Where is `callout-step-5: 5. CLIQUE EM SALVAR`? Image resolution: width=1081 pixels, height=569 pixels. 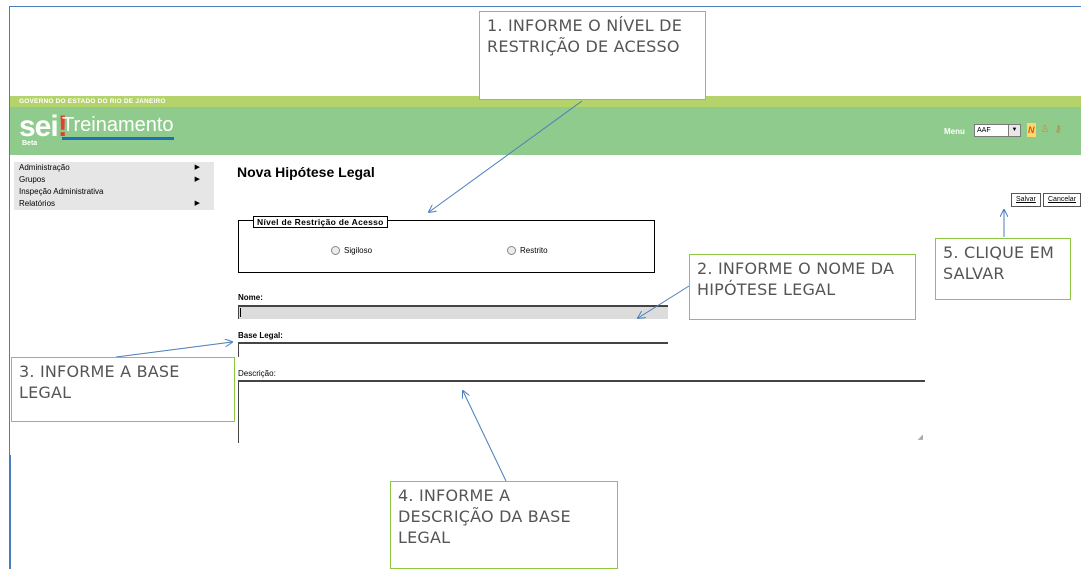
callout-step-5: 5. CLIQUE EM SALVAR is located at coordinates (1003, 269).